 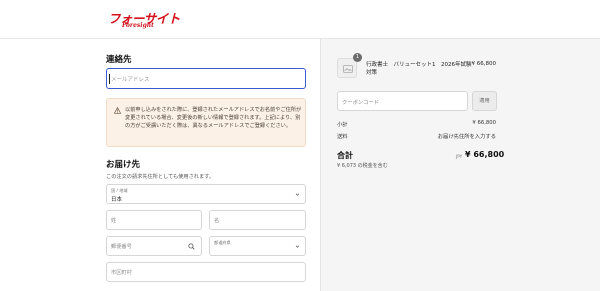 What do you see at coordinates (121, 247) in the screenshot?
I see `postal-placeholder: 郵便番号` at bounding box center [121, 247].